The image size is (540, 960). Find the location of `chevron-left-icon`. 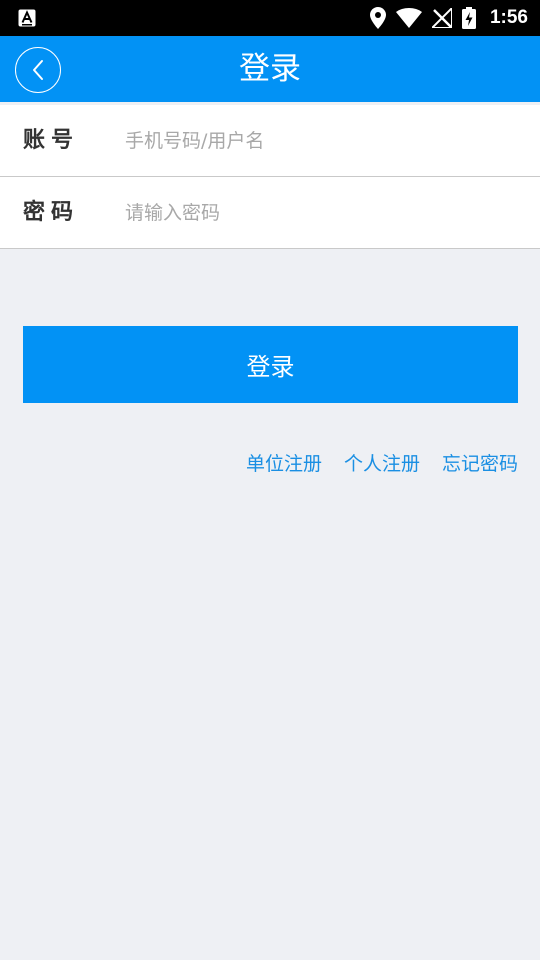

chevron-left-icon is located at coordinates (38, 70).